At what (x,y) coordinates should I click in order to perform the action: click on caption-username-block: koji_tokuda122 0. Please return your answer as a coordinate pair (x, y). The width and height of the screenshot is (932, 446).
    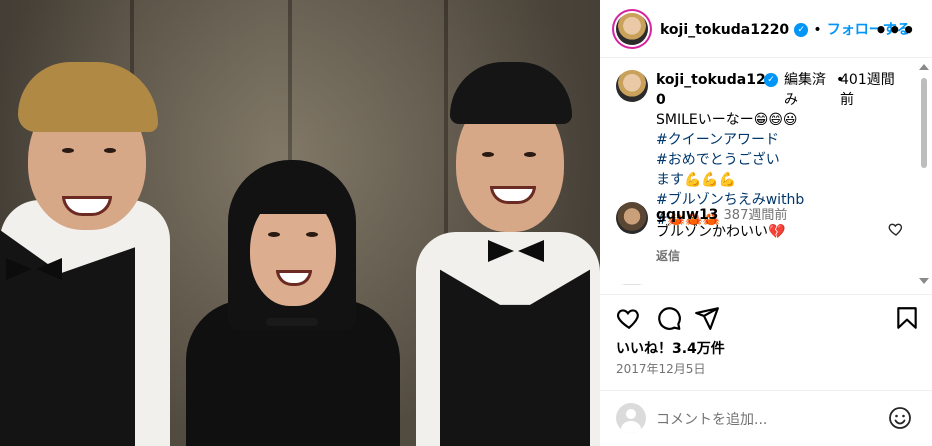
    Looking at the image, I should click on (715, 90).